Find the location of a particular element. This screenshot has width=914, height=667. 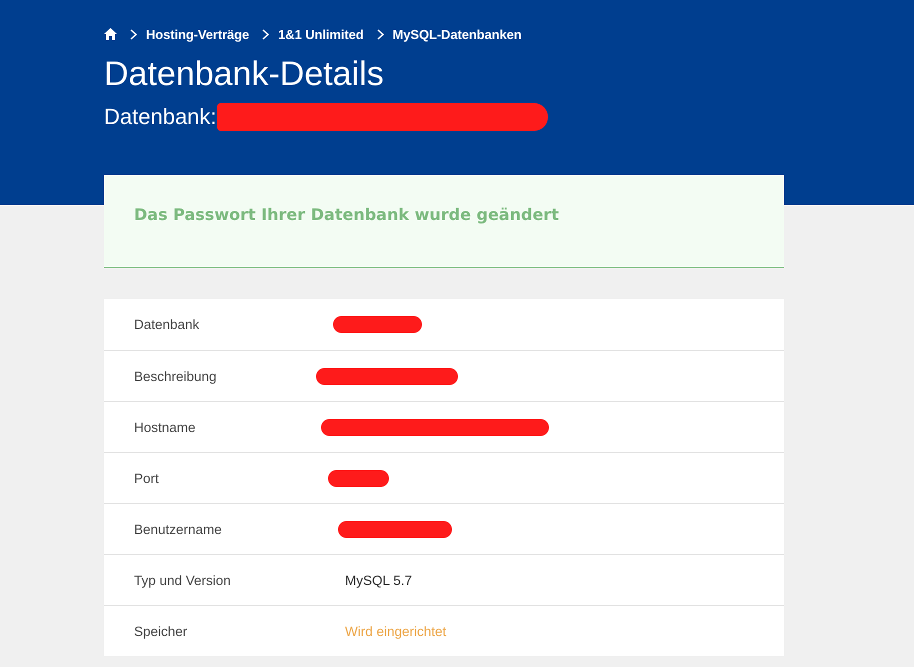

breadcrumb-link: MySQL-Datenbanken is located at coordinates (457, 34).